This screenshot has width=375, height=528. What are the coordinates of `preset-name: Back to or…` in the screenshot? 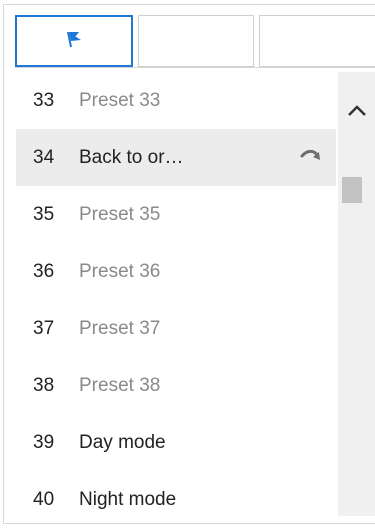 It's located at (131, 157).